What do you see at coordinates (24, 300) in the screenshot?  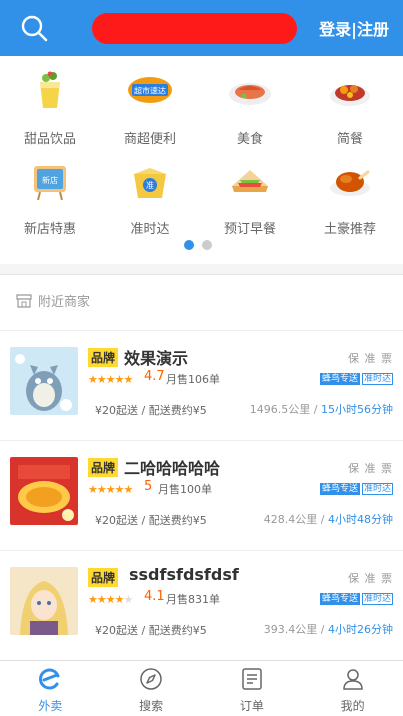 I see `store-icon` at bounding box center [24, 300].